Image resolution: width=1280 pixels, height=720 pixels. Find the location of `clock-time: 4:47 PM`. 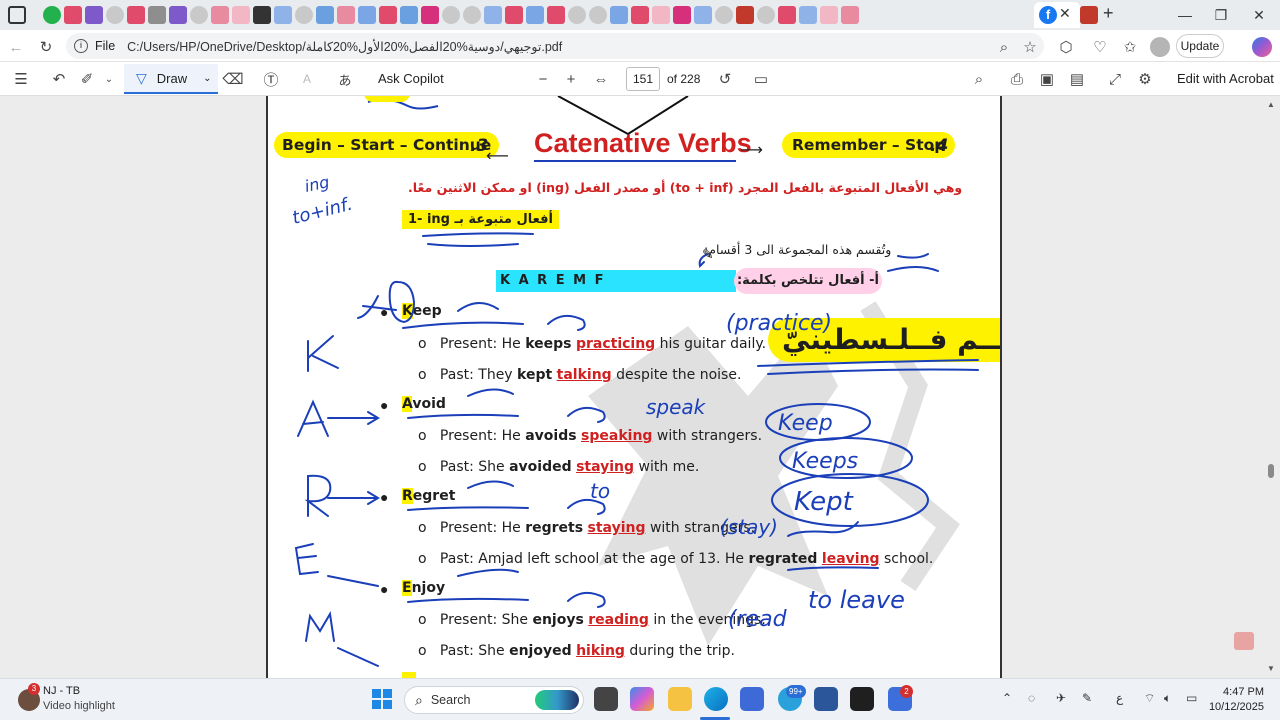

clock-time: 4:47 PM is located at coordinates (1236, 692).